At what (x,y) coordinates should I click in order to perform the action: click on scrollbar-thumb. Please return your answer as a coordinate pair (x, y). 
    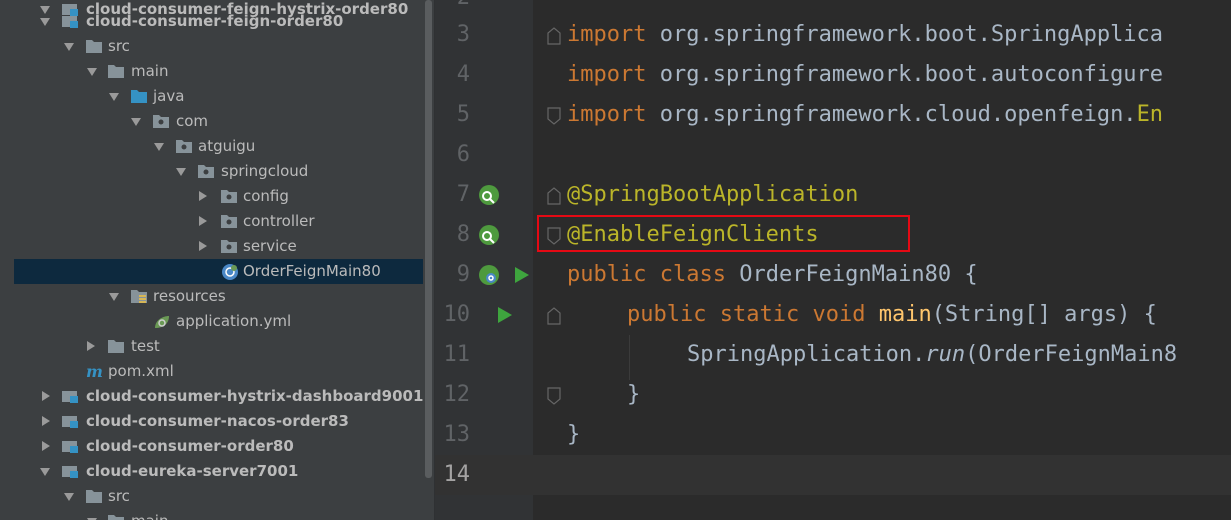
    Looking at the image, I should click on (428, 239).